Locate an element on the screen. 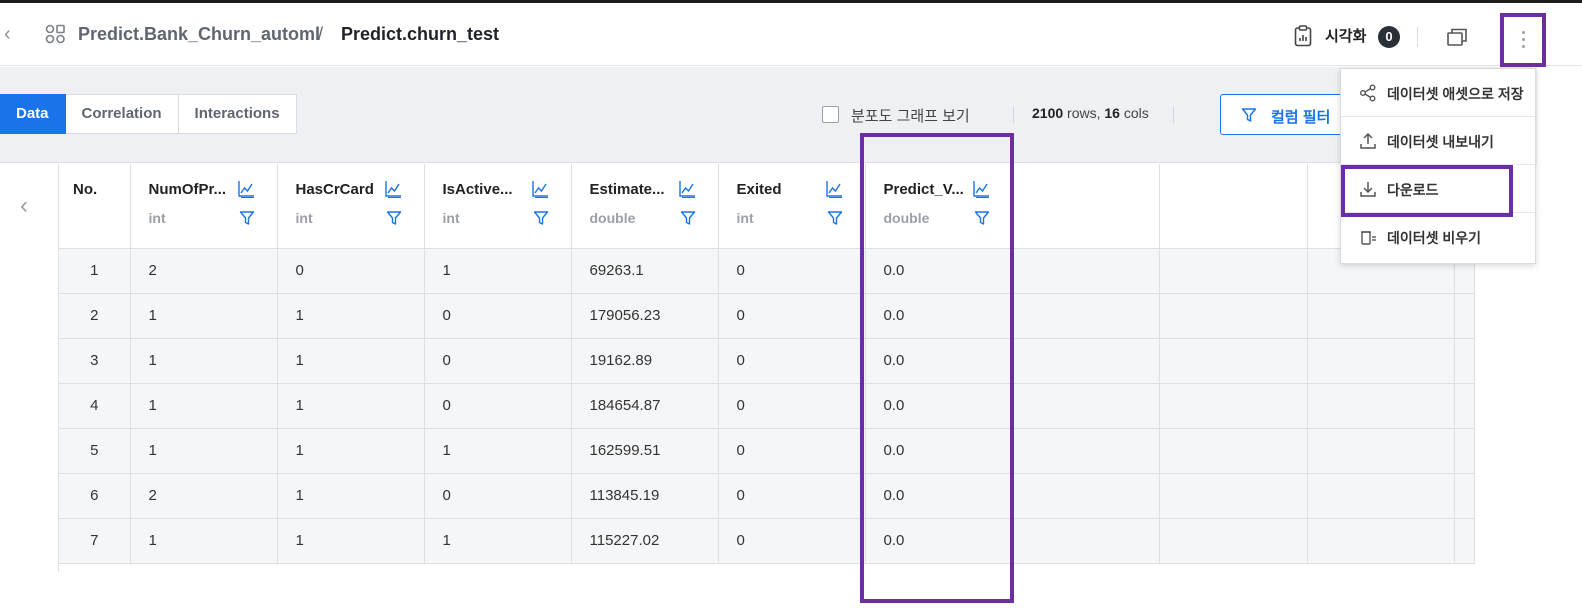  table-cell: 19162.89 is located at coordinates (645, 361).